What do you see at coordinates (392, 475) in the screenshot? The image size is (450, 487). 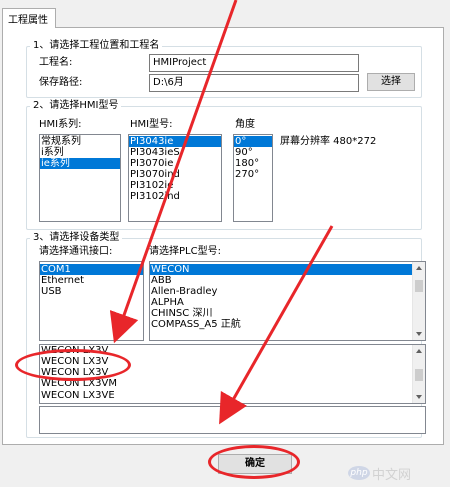 I see `watermark-text: 中文网` at bounding box center [392, 475].